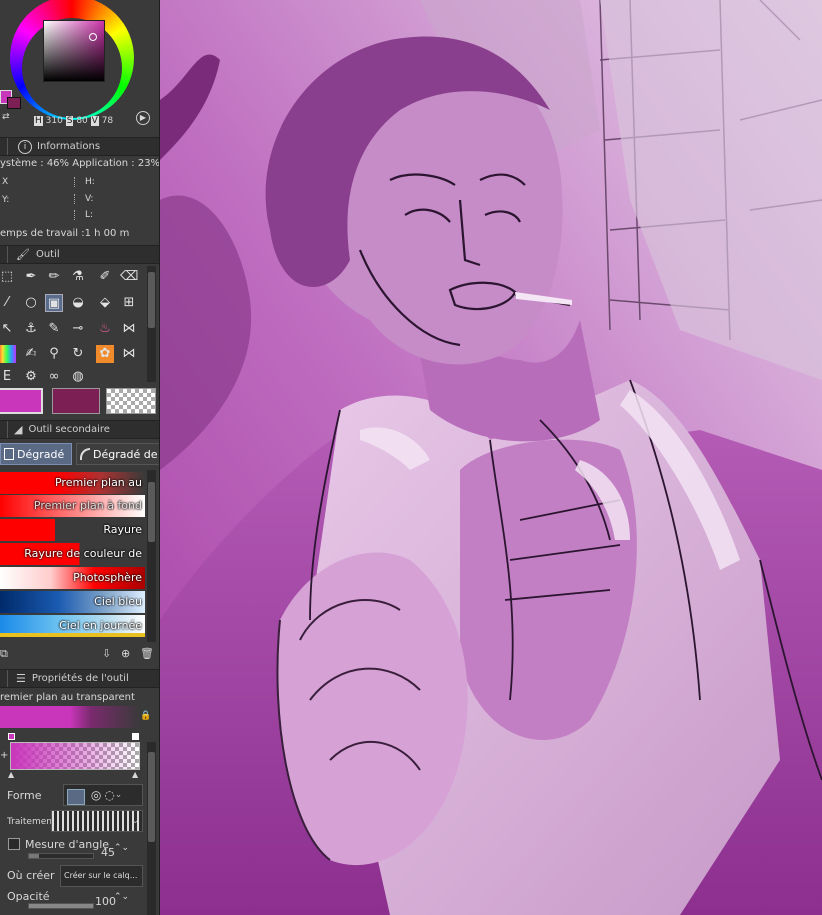 This screenshot has height=915, width=822. Describe the element at coordinates (14, 103) in the screenshot. I see `background-color-swatch` at that location.